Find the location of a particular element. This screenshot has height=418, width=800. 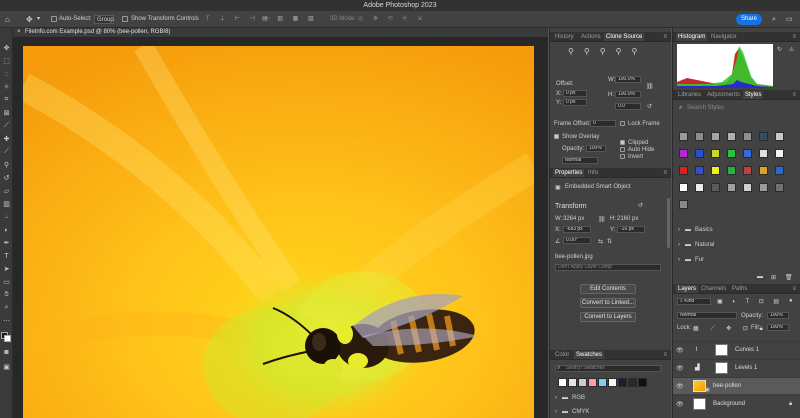

hand-tool-icon: ✋︎ is located at coordinates (6, 295).